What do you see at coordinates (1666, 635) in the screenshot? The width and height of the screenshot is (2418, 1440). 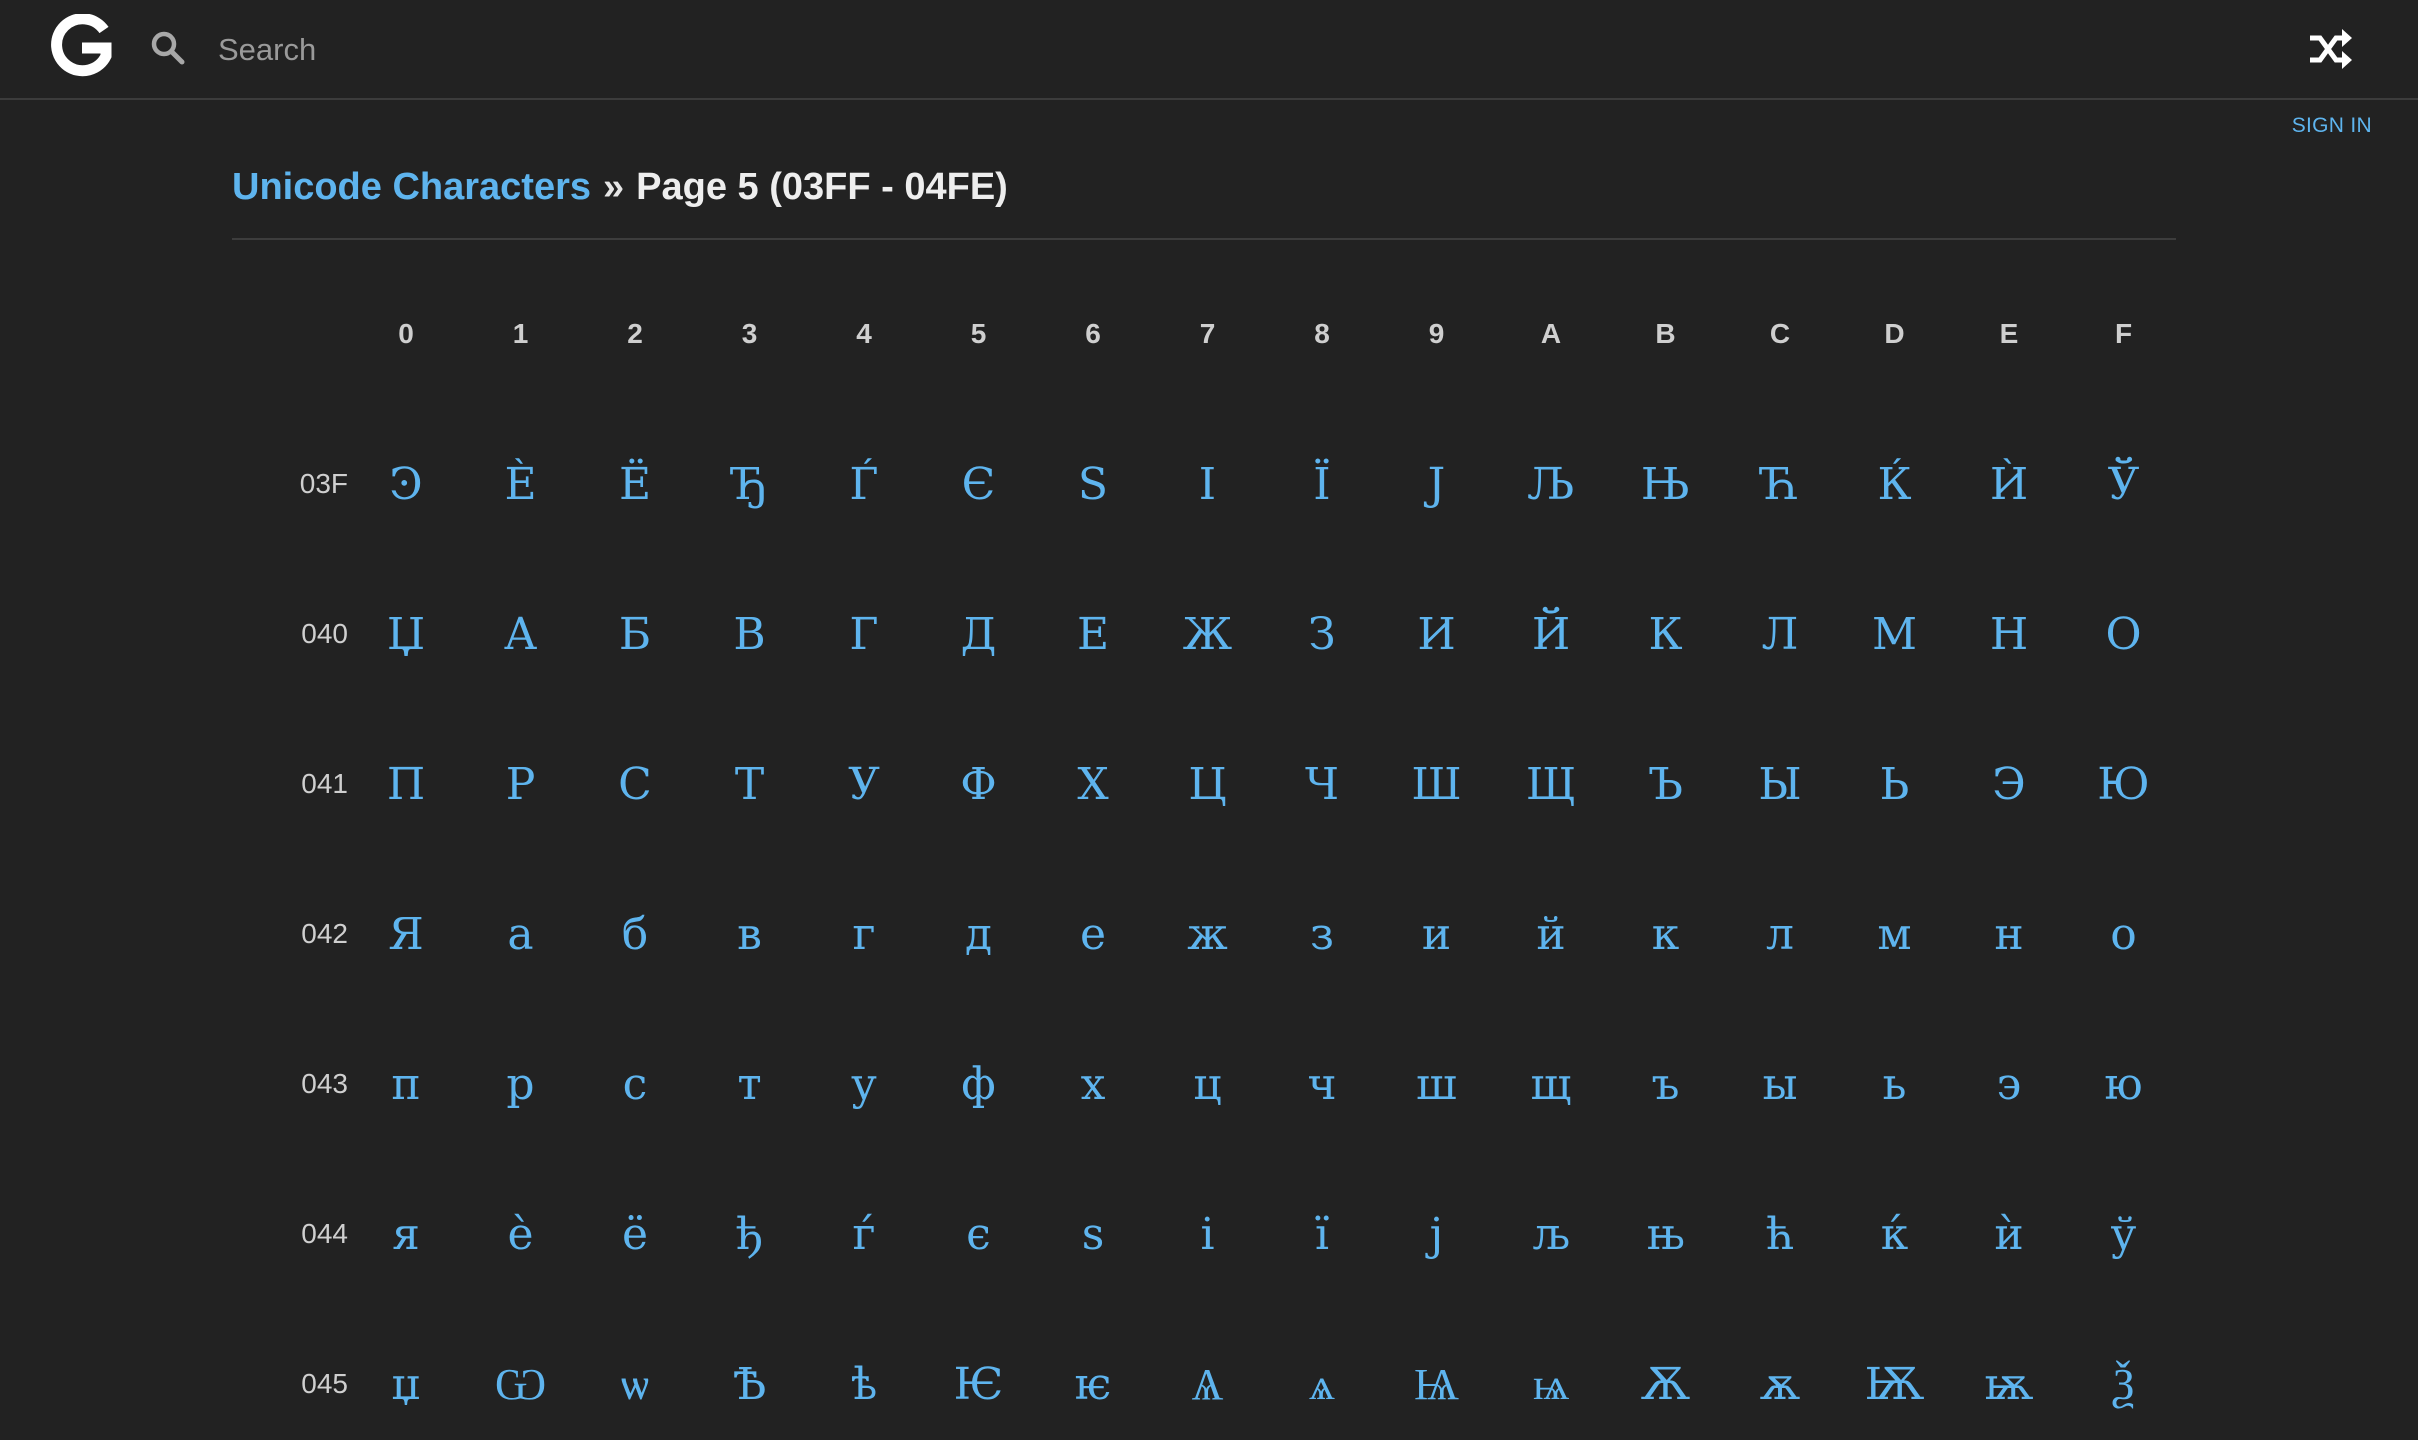 I see `character-link: К` at bounding box center [1666, 635].